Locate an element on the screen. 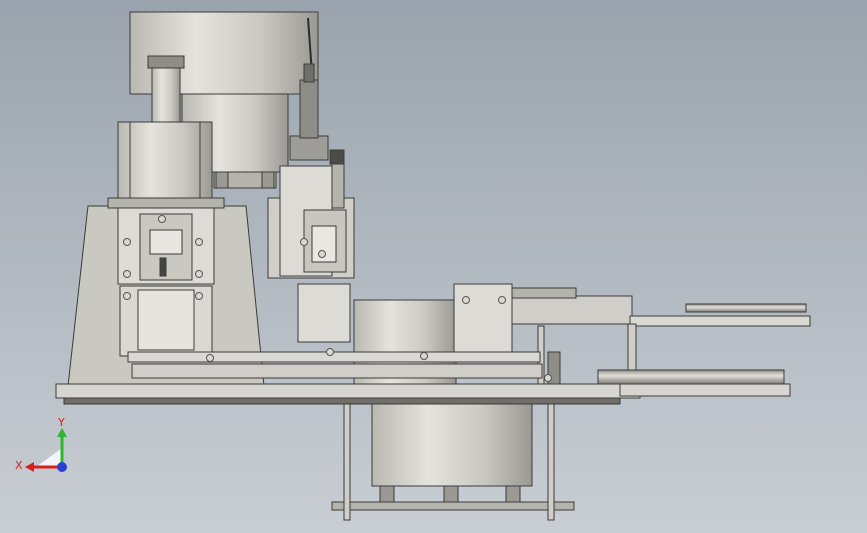  x-axis-label: X is located at coordinates (19, 465).